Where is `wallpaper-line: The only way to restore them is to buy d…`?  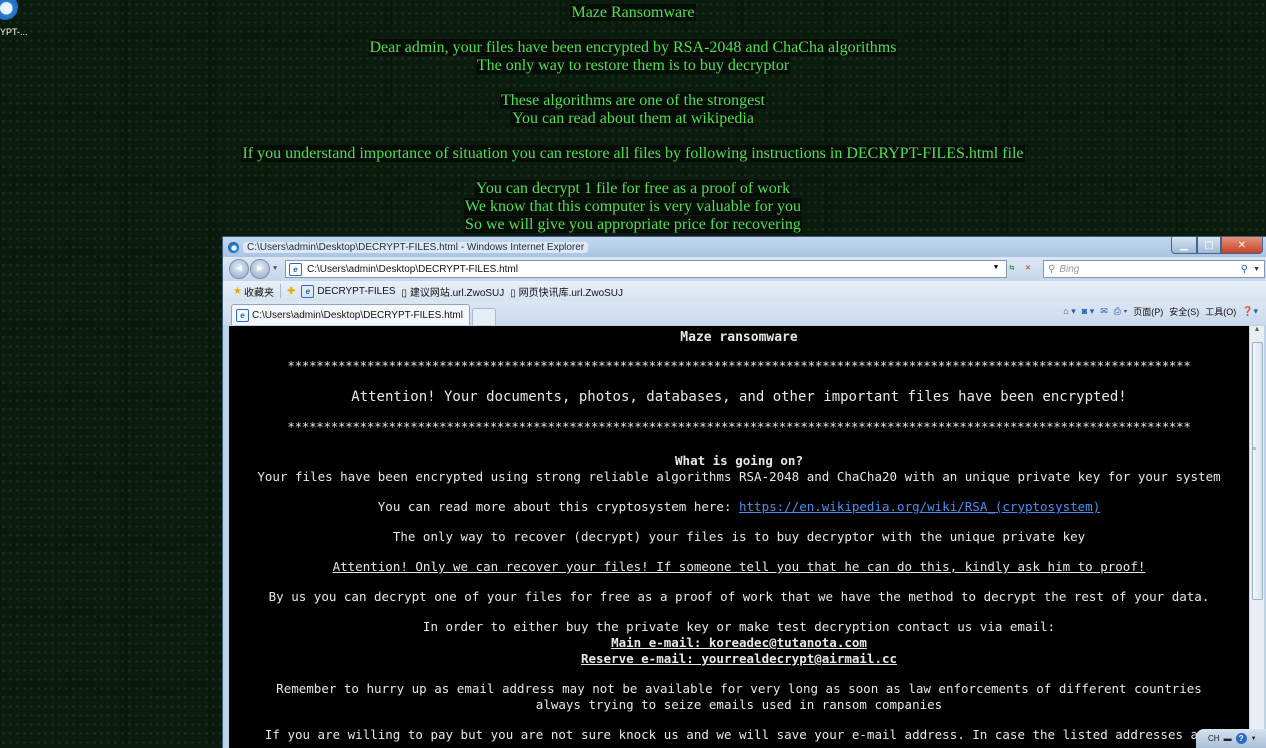 wallpaper-line: The only way to restore them is to buy d… is located at coordinates (633, 65).